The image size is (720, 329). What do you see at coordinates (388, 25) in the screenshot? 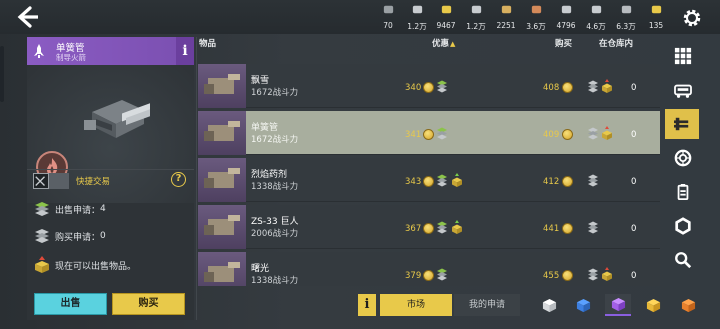
I see `resource-value: 70` at bounding box center [388, 25].